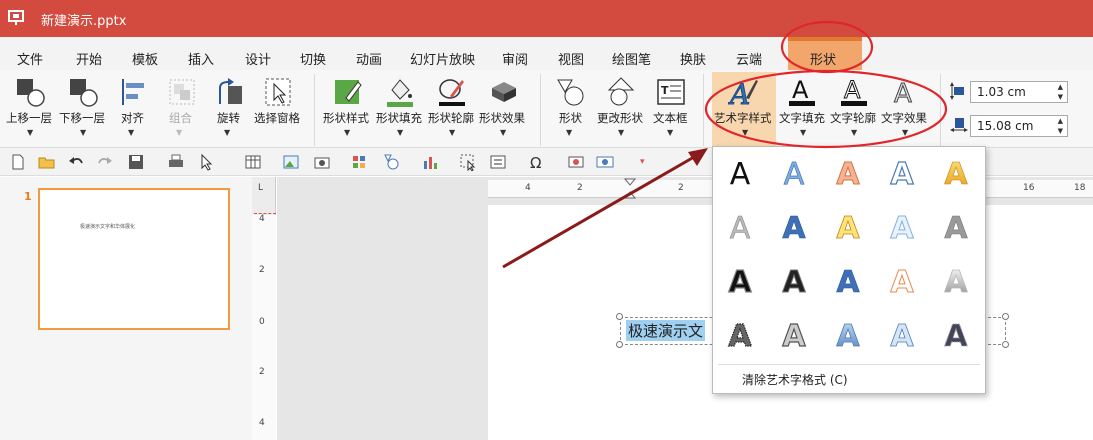 The image size is (1093, 440). Describe the element at coordinates (795, 379) in the screenshot. I see `clear-art-style-menu-item: 清除艺术字格式 (C)` at that location.